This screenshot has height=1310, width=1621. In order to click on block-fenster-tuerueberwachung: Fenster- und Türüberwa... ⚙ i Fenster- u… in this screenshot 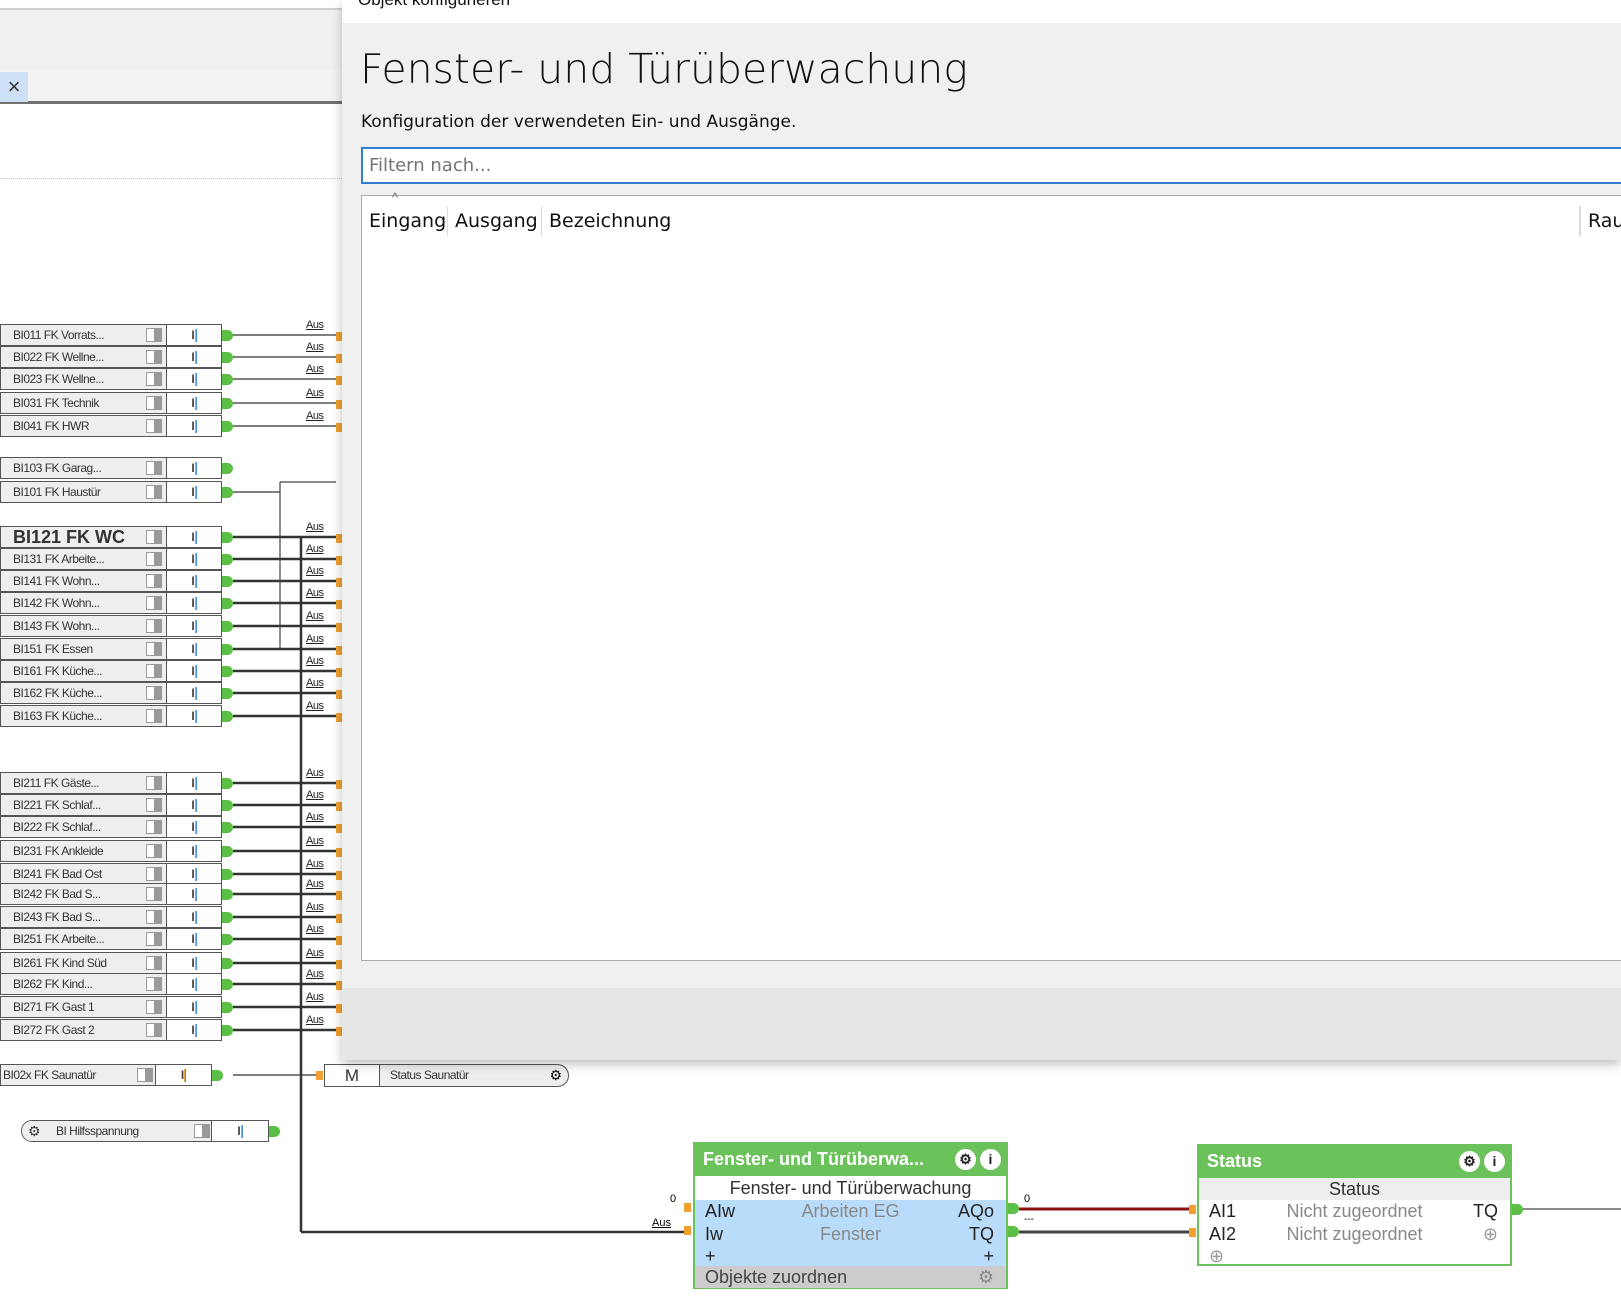, I will do `click(850, 1215)`.